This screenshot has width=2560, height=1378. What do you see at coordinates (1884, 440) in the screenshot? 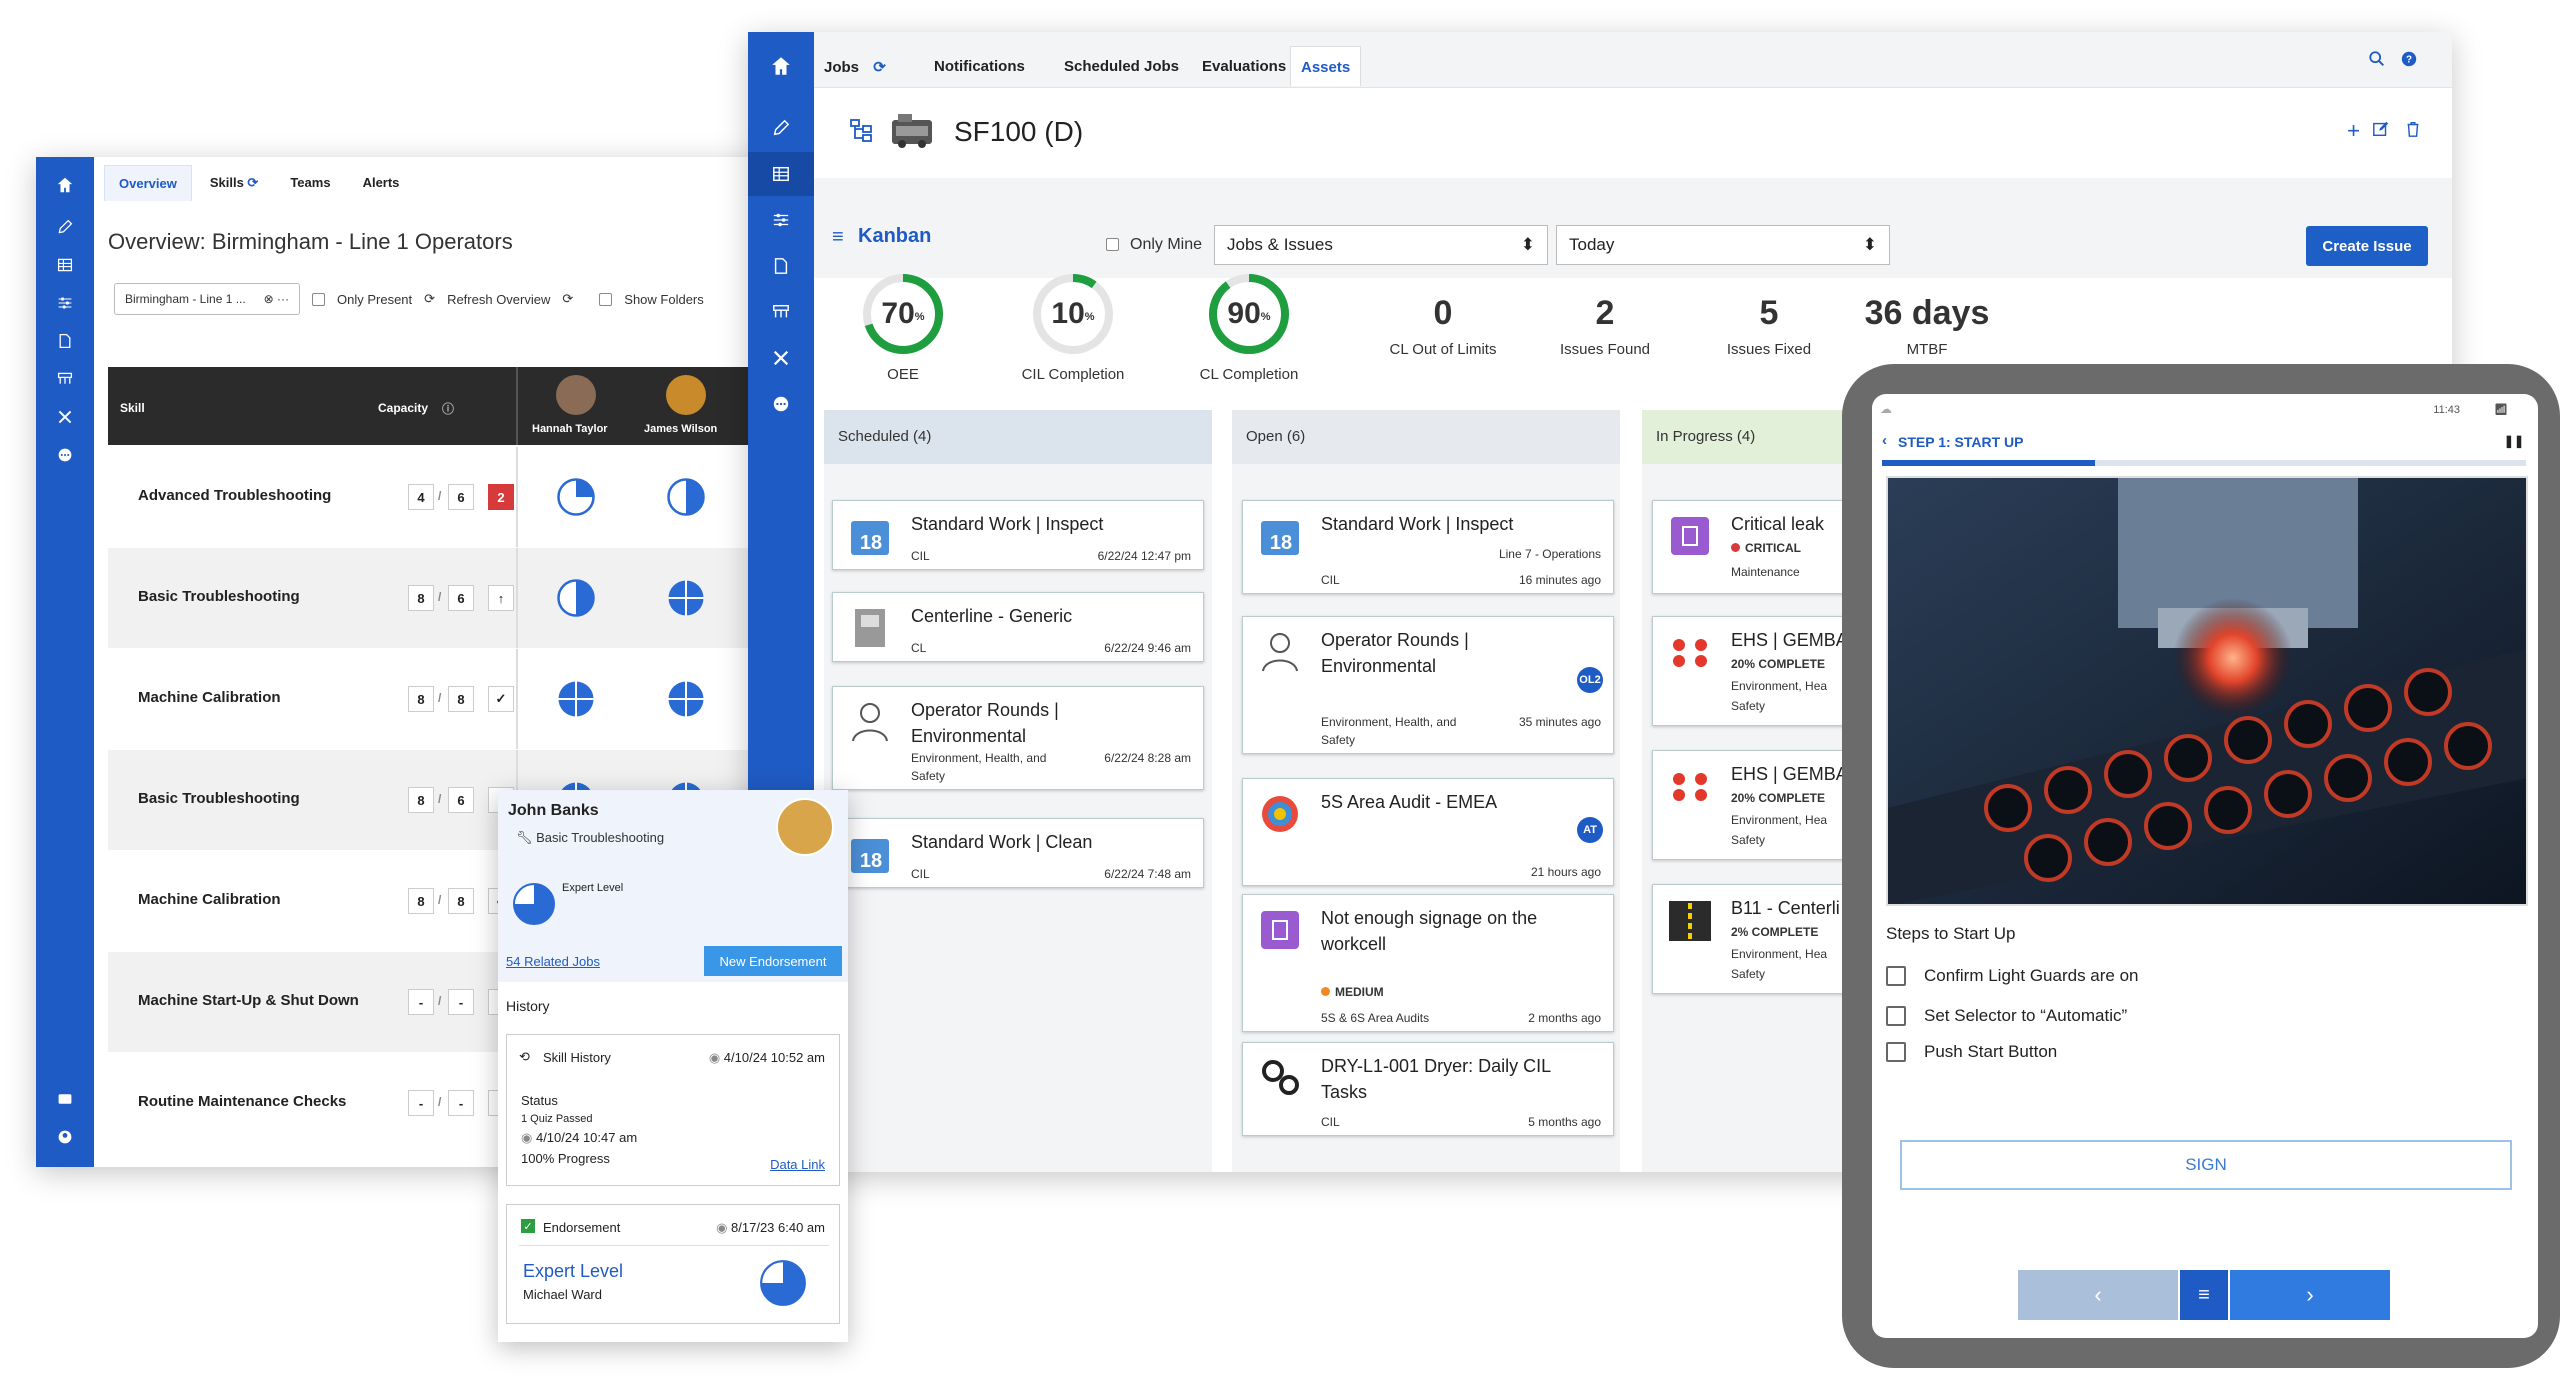
I see `back-chevron-icon: ‹` at bounding box center [1884, 440].